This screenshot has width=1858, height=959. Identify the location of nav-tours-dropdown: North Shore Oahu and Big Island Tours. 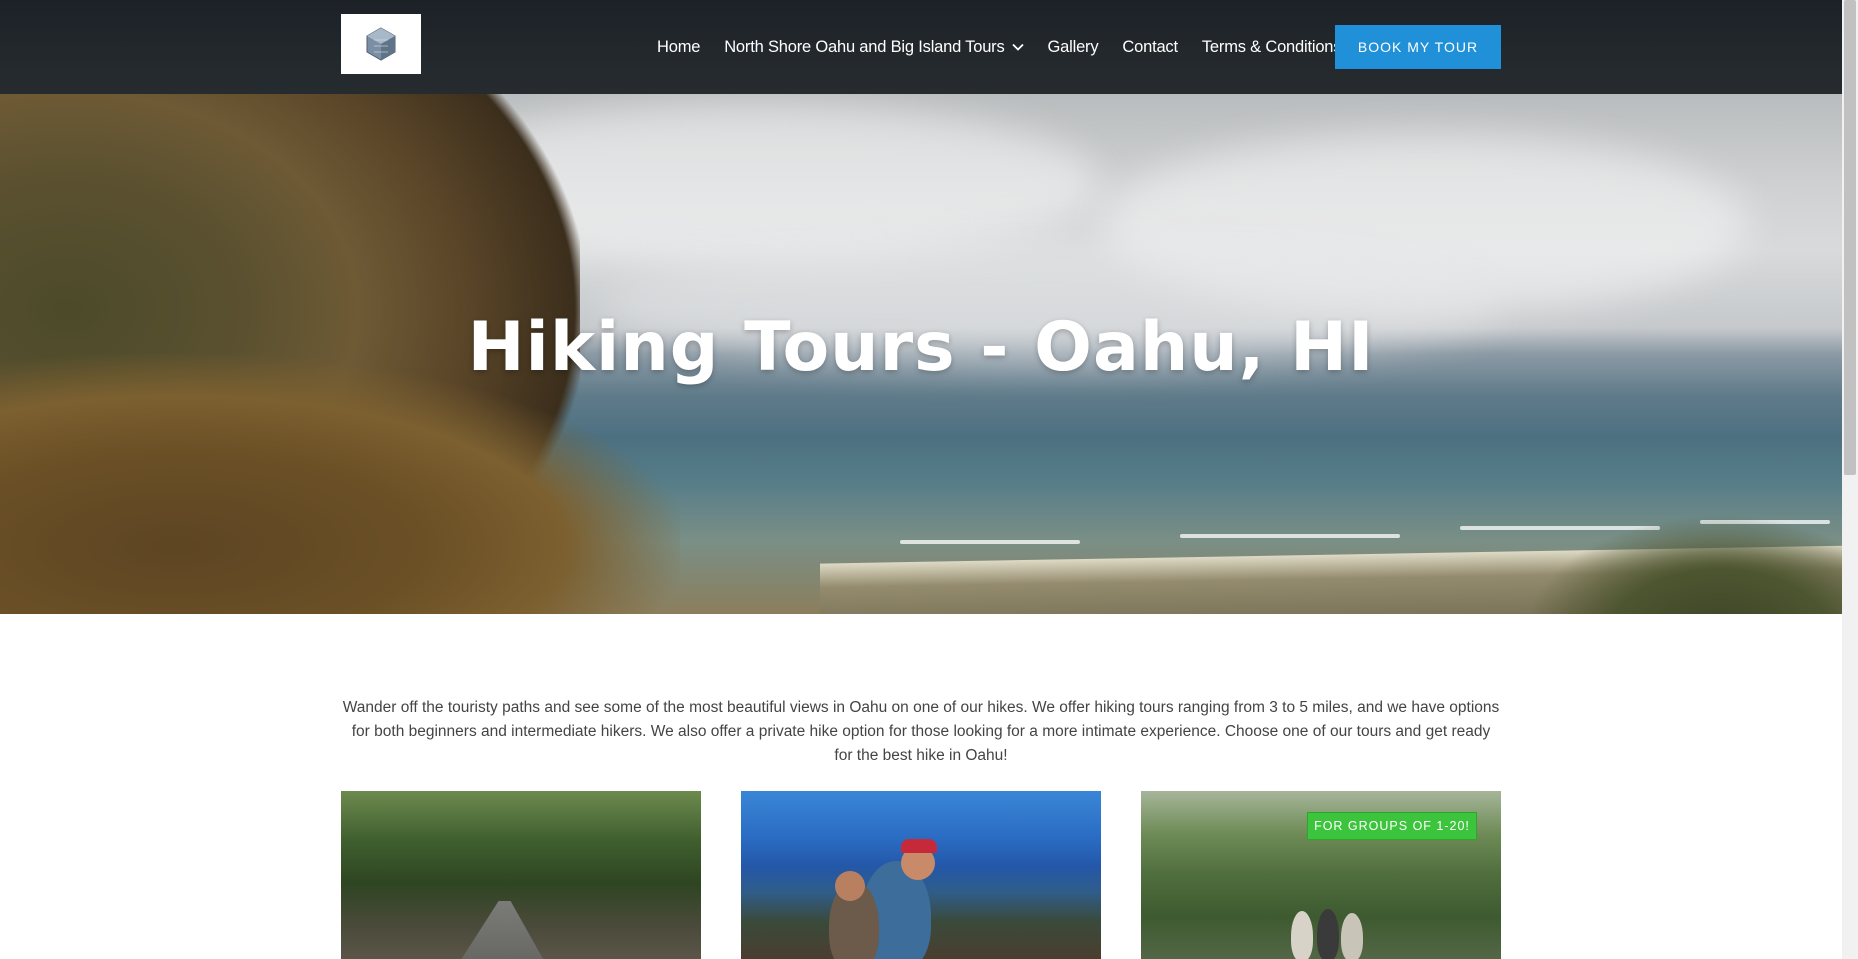
(874, 47).